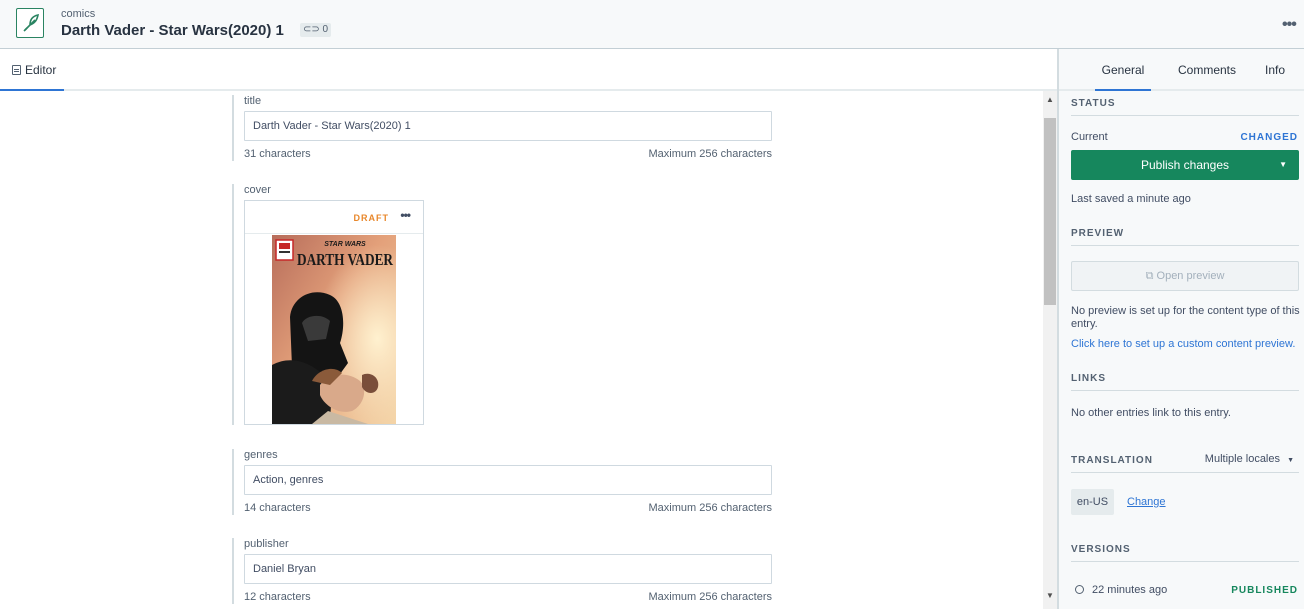 This screenshot has height=609, width=1304. What do you see at coordinates (508, 480) in the screenshot?
I see `genres-input: Action, genres` at bounding box center [508, 480].